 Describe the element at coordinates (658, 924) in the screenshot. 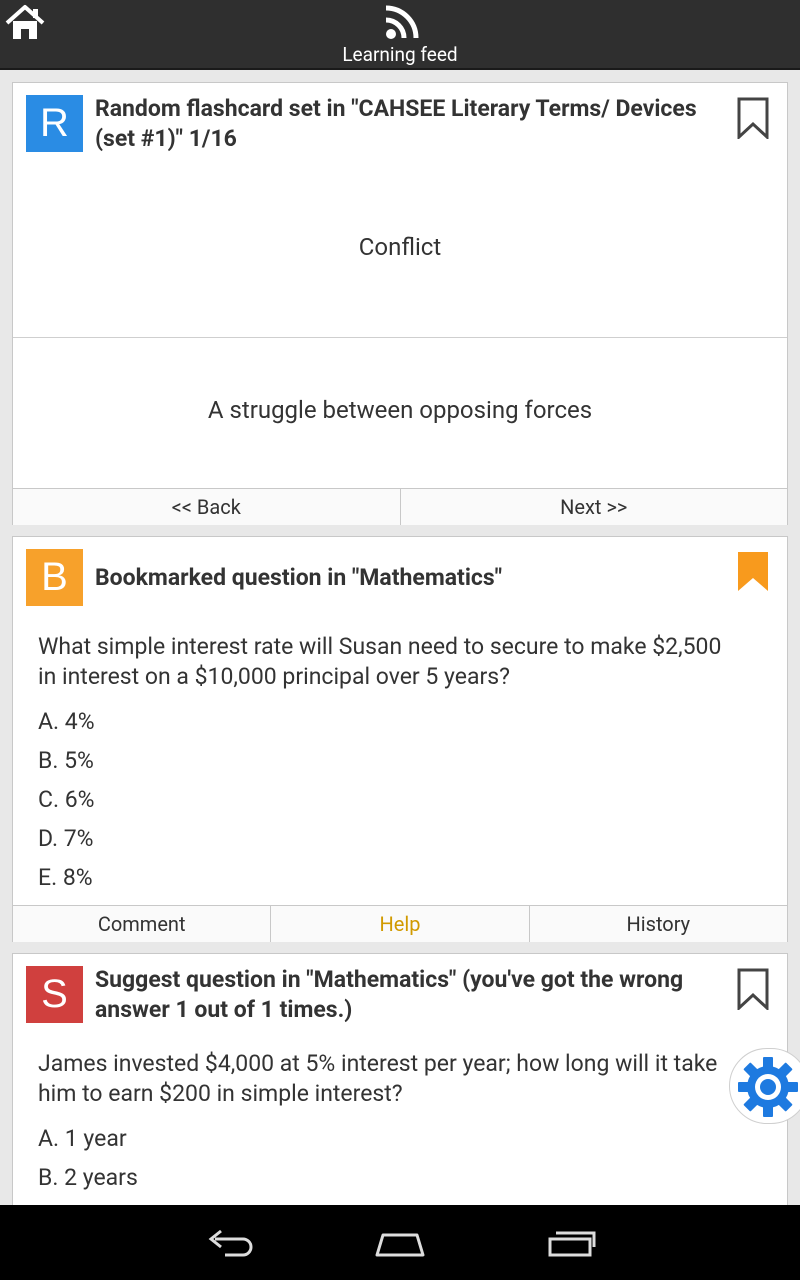

I see `history-button: History` at that location.